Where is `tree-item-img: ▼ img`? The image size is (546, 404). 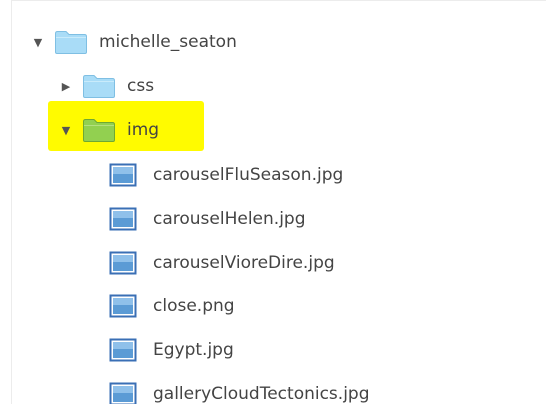
tree-item-img: ▼ img is located at coordinates (108, 130).